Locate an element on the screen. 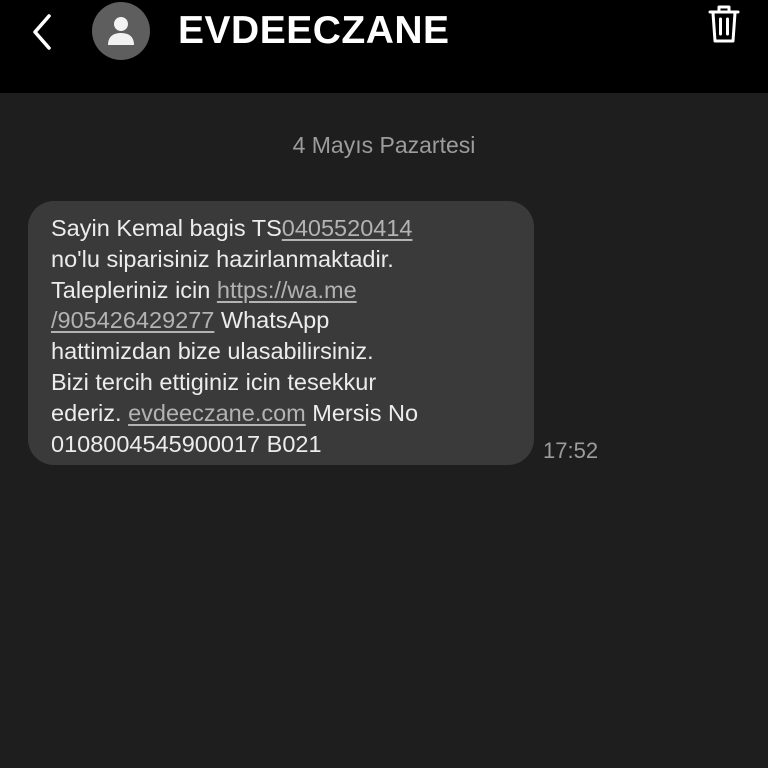 The height and width of the screenshot is (768, 768). order-number-link: 0405520414 is located at coordinates (347, 228).